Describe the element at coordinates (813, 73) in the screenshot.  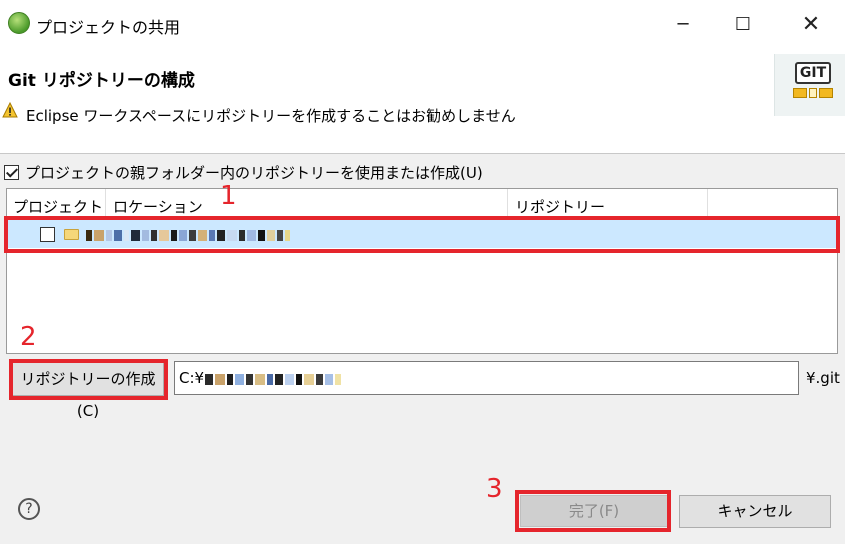
I see `git-logo-text: GIT` at that location.